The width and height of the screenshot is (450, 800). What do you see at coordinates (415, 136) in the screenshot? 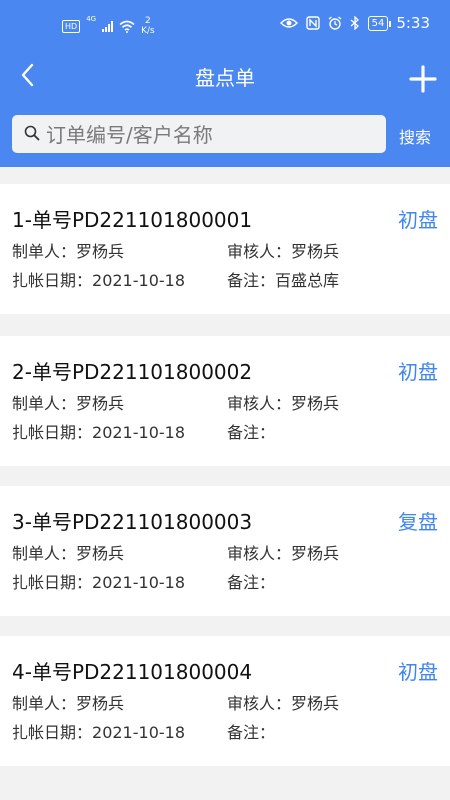
I see `search-button: 搜索` at bounding box center [415, 136].